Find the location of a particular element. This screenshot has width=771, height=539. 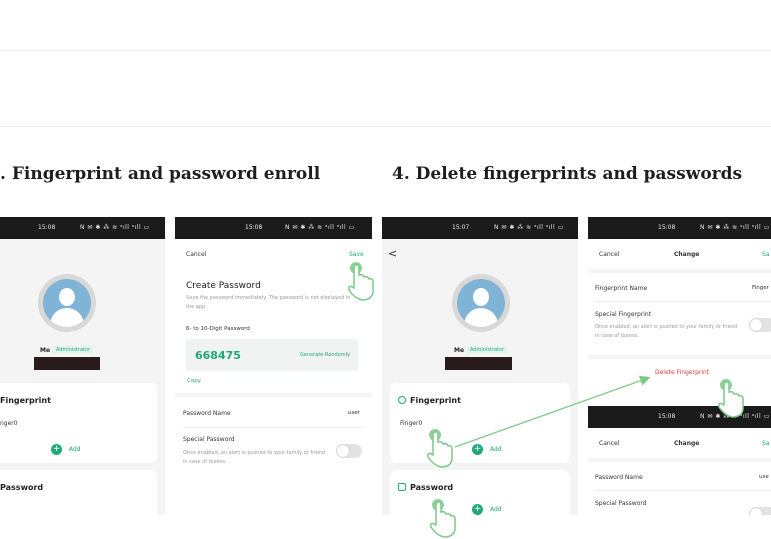

password-name-value: use is located at coordinates (764, 477).